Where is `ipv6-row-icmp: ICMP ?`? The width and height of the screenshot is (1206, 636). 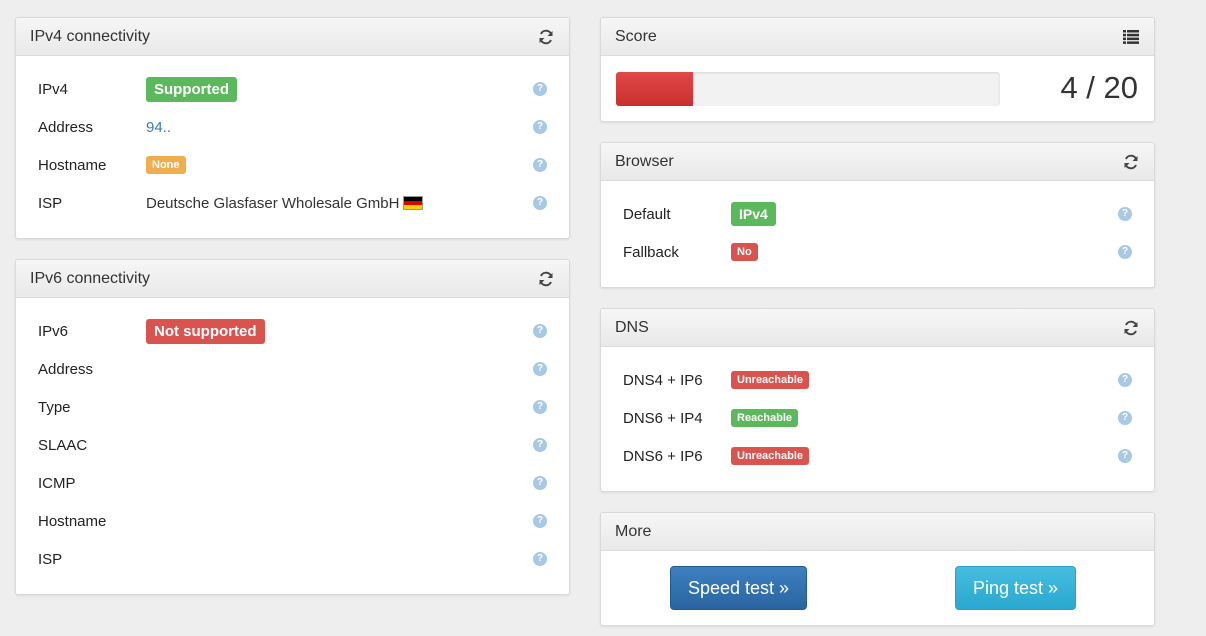
ipv6-row-icmp: ICMP ? is located at coordinates (292, 483).